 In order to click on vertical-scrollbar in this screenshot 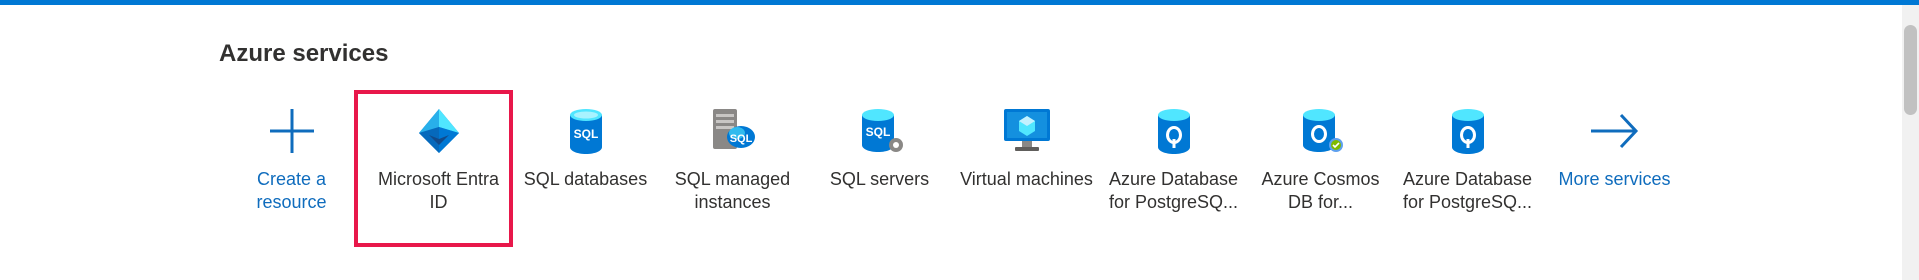, I will do `click(1910, 142)`.